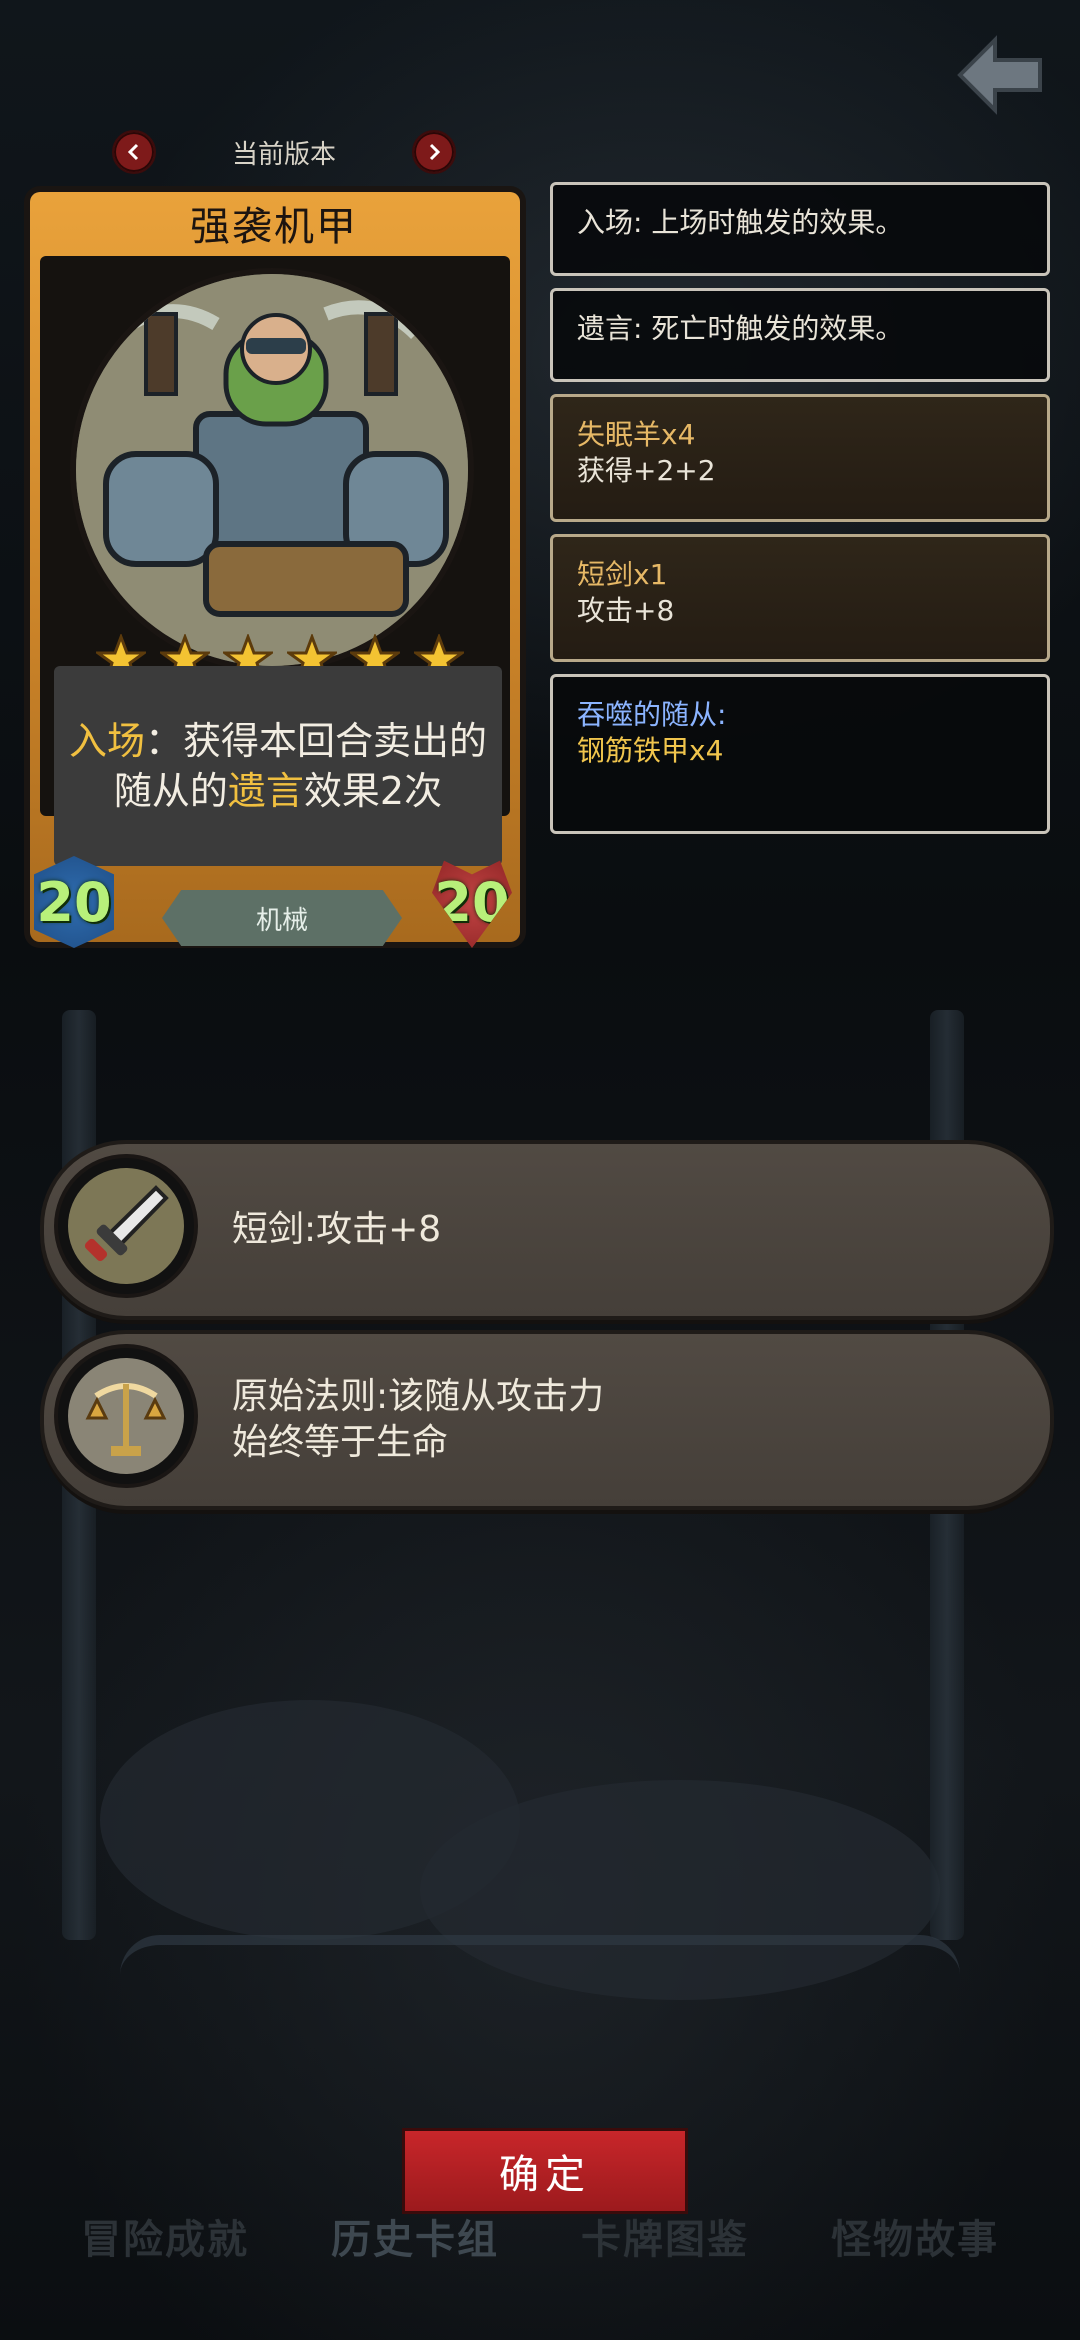  I want to click on tab-history-decks: 历史卡组, so click(415, 2236).